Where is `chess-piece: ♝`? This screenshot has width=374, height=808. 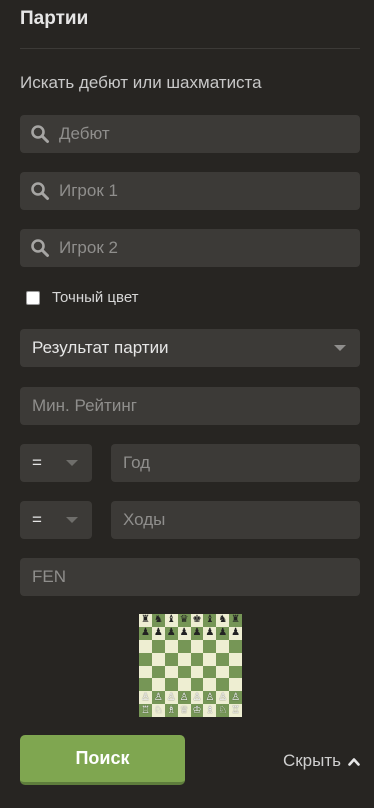 chess-piece: ♝ is located at coordinates (171, 620).